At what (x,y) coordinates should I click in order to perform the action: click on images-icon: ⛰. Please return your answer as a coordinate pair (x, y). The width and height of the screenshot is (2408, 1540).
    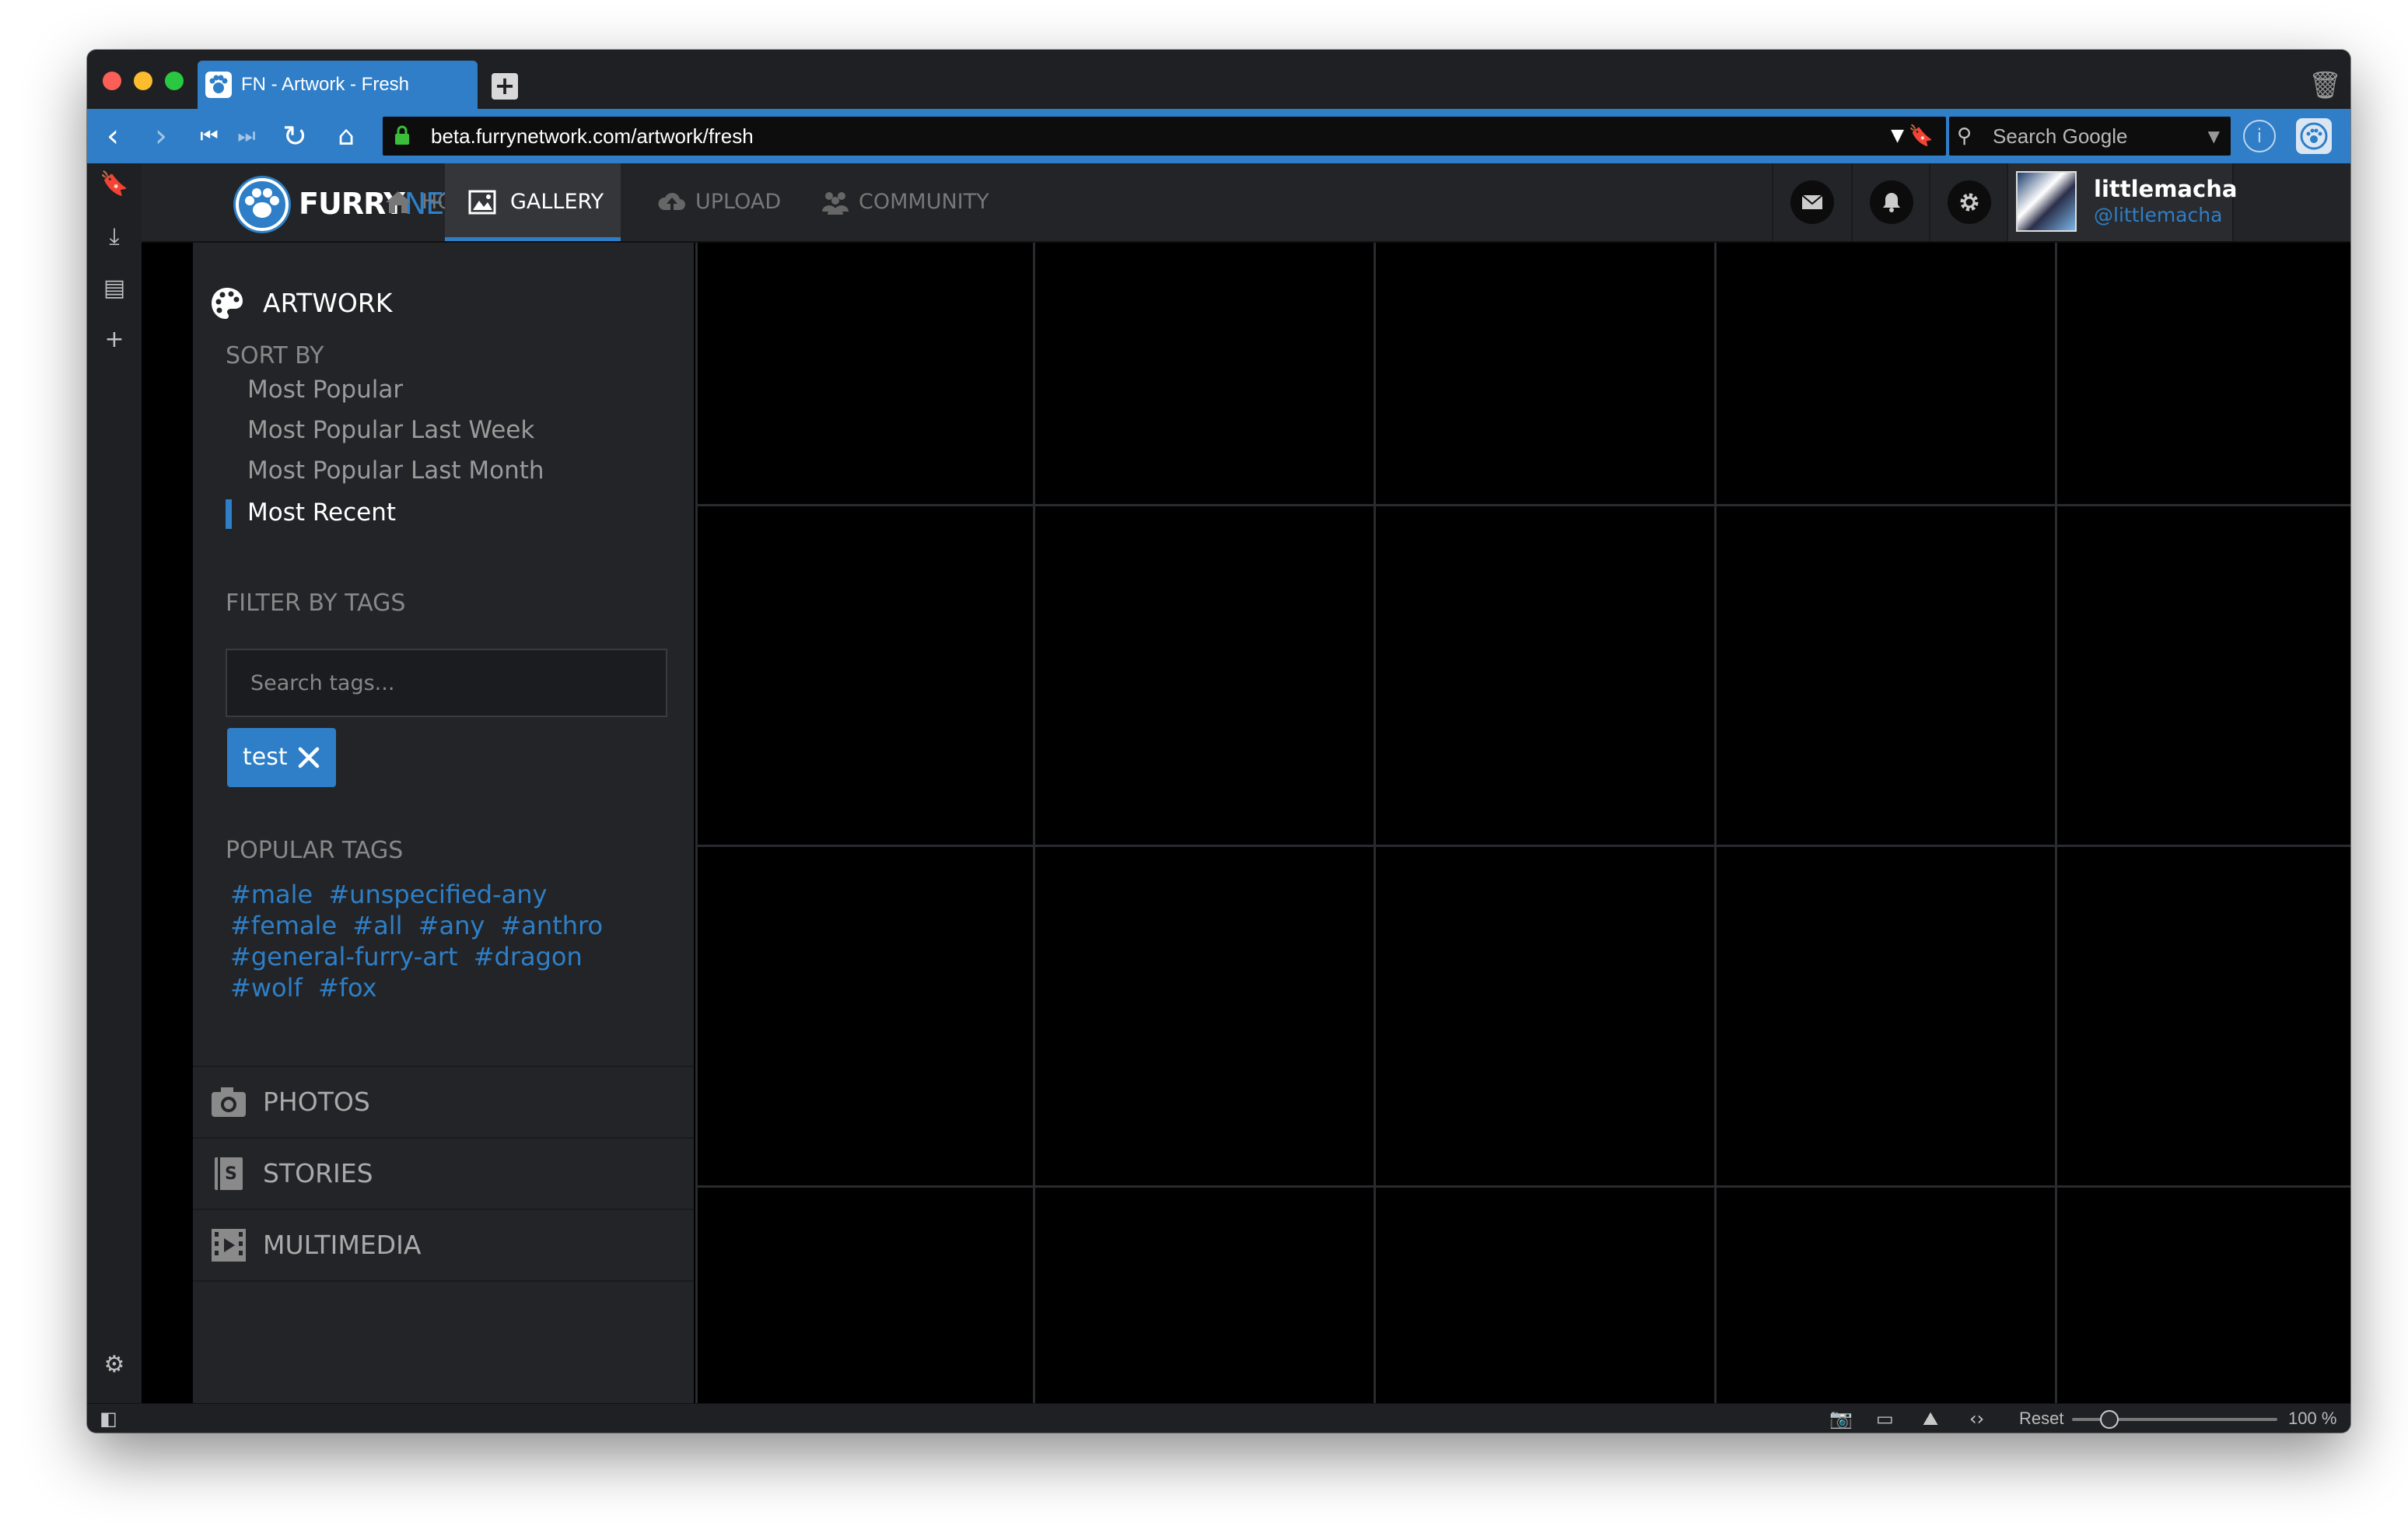
    Looking at the image, I should click on (1931, 1419).